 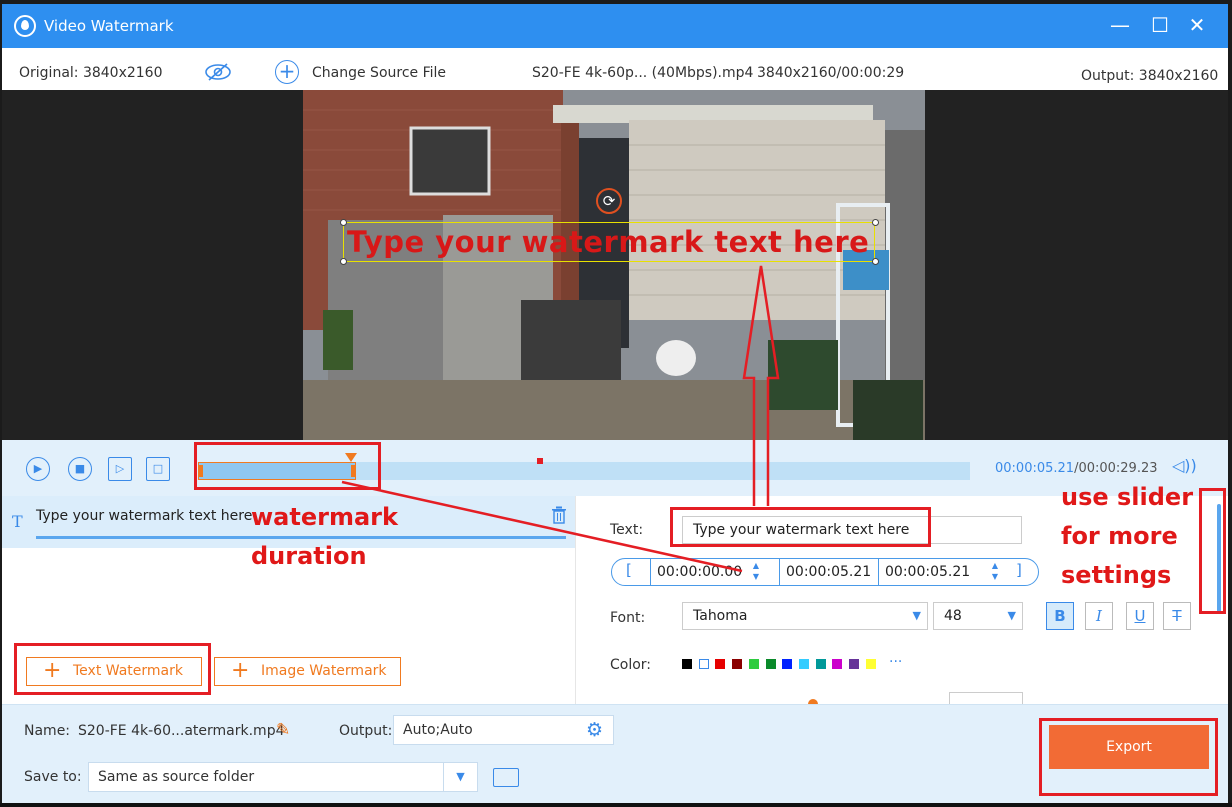 What do you see at coordinates (616, 805) in the screenshot?
I see `taskbar-strip` at bounding box center [616, 805].